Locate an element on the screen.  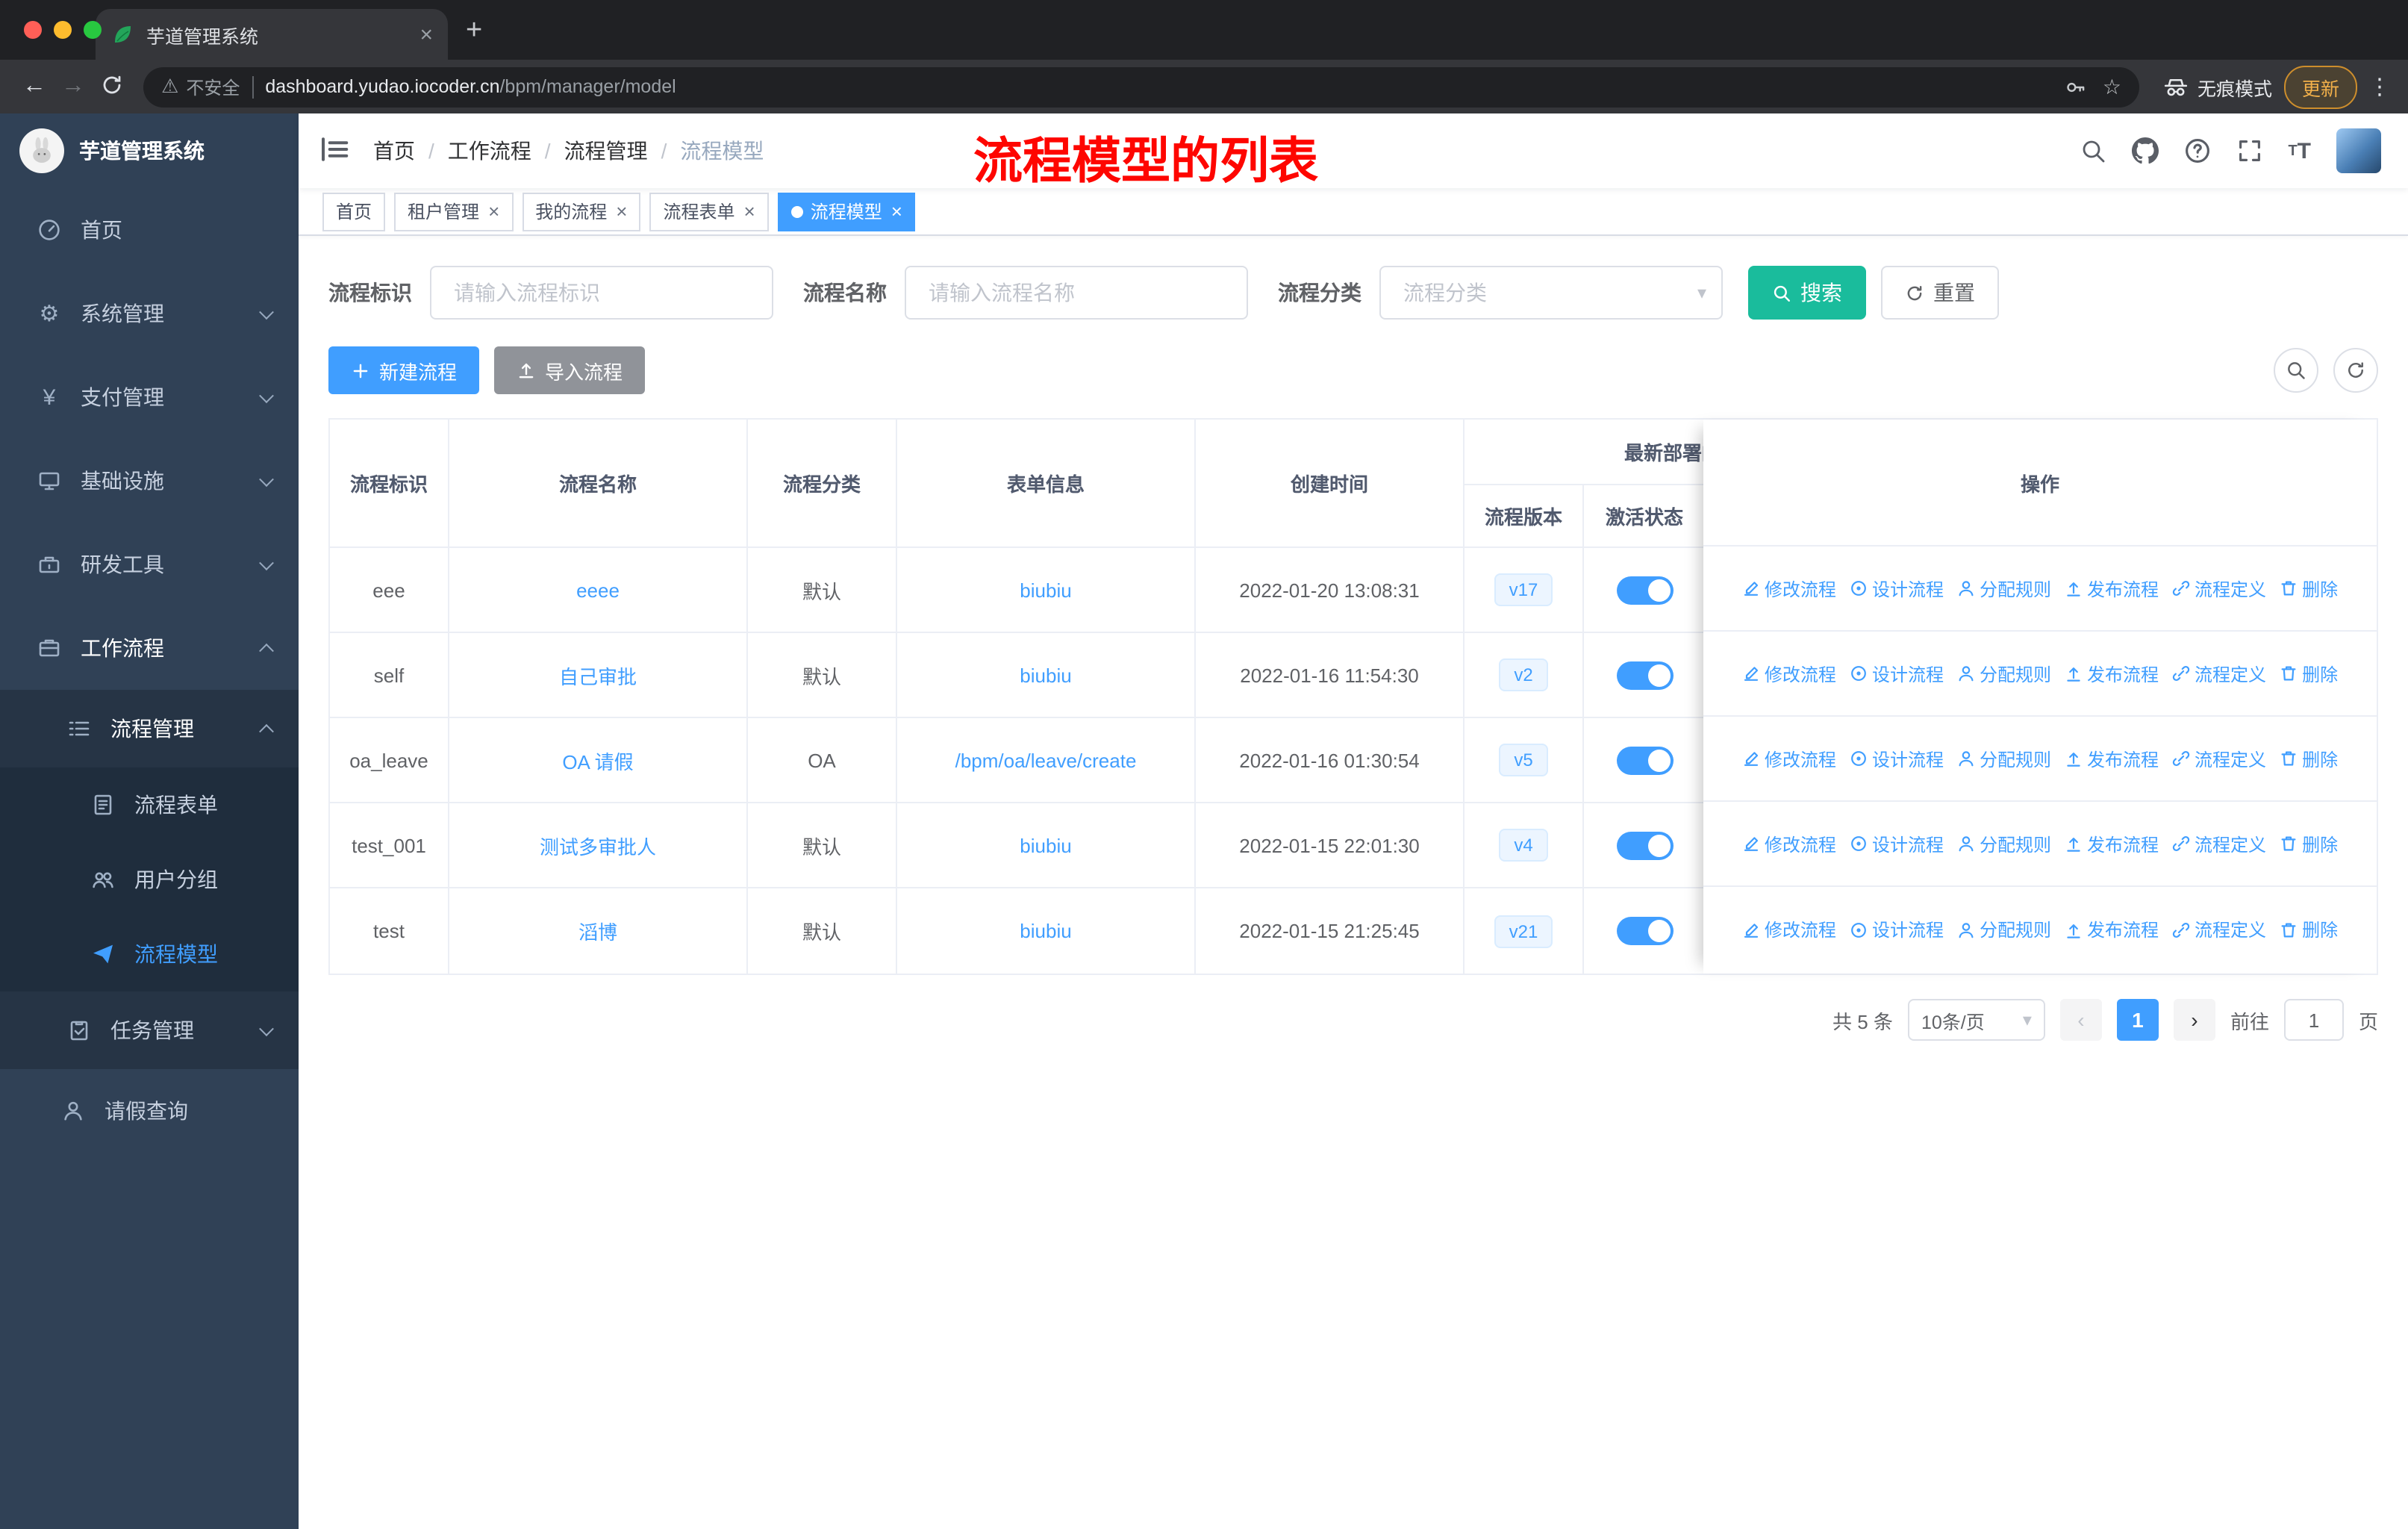
user-avatar is located at coordinates (2358, 150).